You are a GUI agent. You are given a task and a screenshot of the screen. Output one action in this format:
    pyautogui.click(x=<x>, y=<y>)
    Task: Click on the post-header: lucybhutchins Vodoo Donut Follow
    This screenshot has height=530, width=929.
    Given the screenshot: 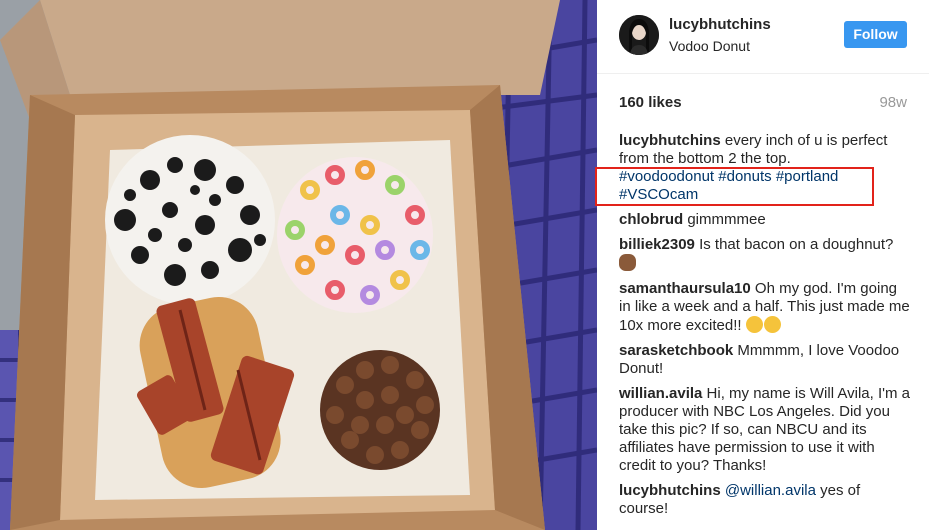 What is the action you would take?
    pyautogui.click(x=763, y=37)
    